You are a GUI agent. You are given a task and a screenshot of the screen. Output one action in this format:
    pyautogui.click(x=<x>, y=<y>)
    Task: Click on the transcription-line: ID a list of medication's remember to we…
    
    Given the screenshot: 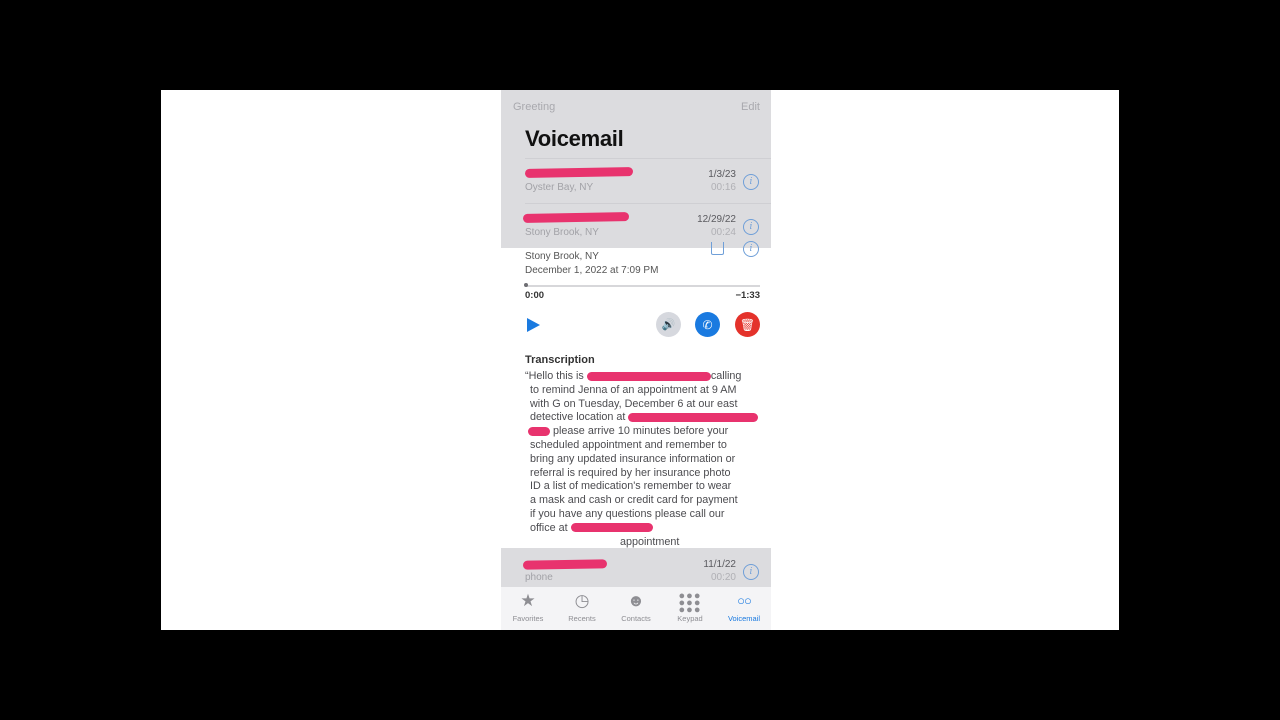 What is the action you would take?
    pyautogui.click(x=631, y=486)
    